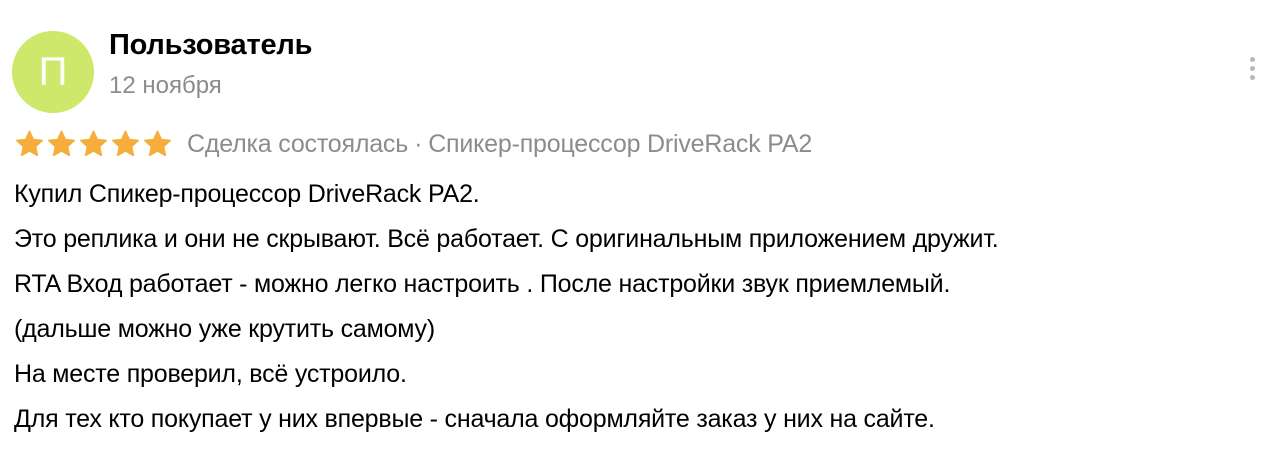  I want to click on product-name: Спикер-процессор DriveRack PA2, so click(620, 144).